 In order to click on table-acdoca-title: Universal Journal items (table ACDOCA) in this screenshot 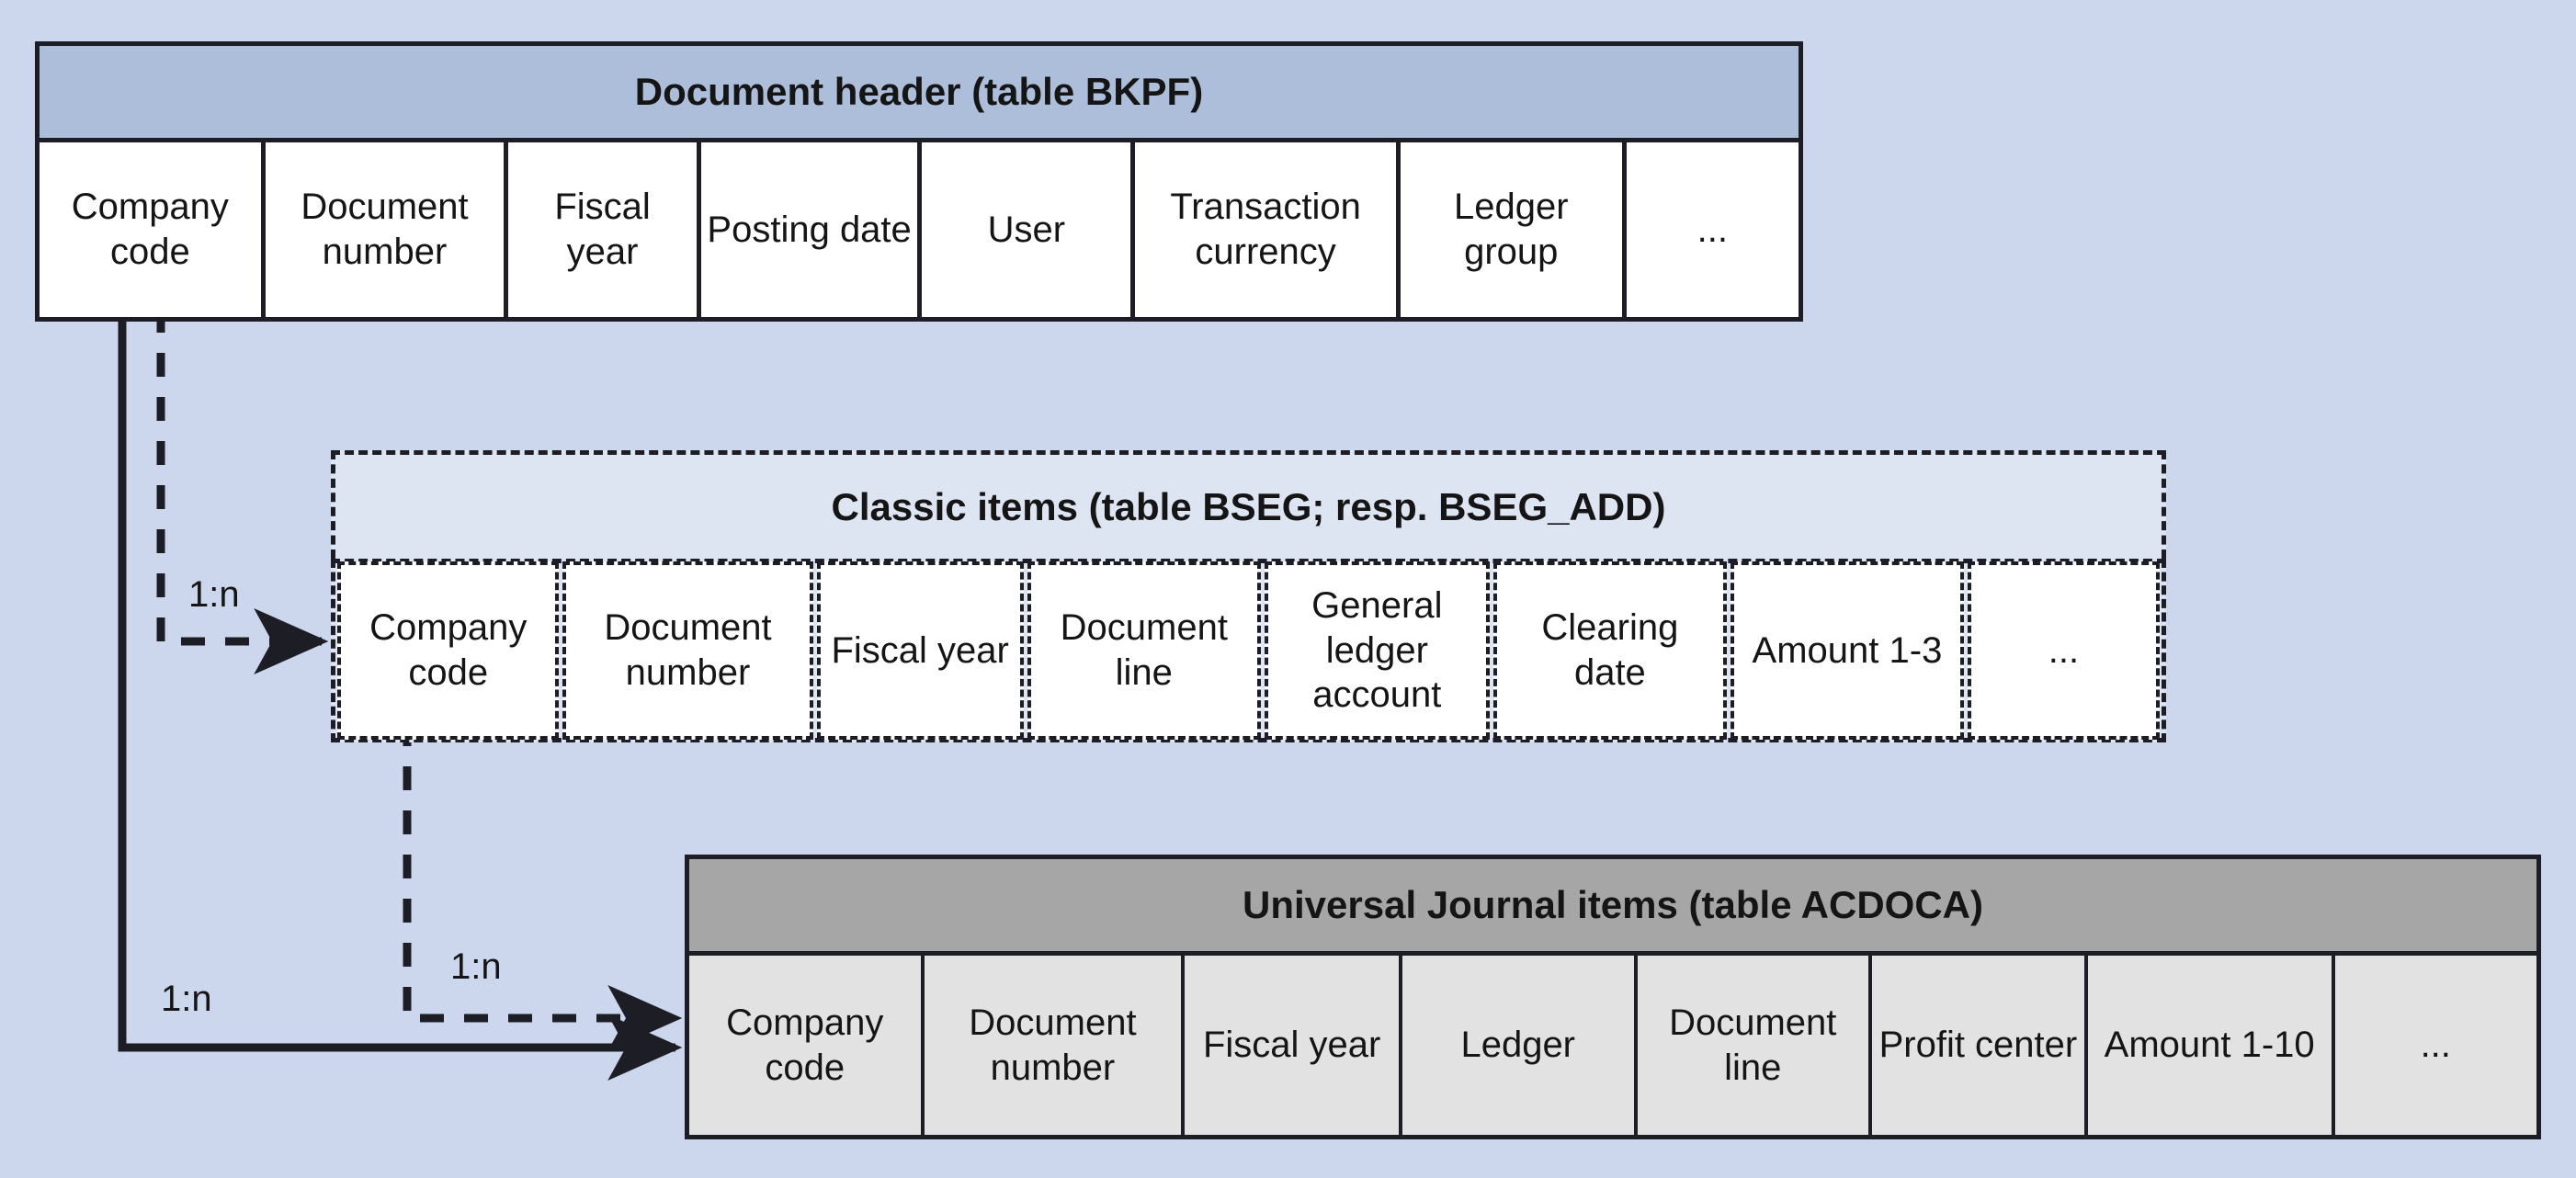, I will do `click(1613, 905)`.